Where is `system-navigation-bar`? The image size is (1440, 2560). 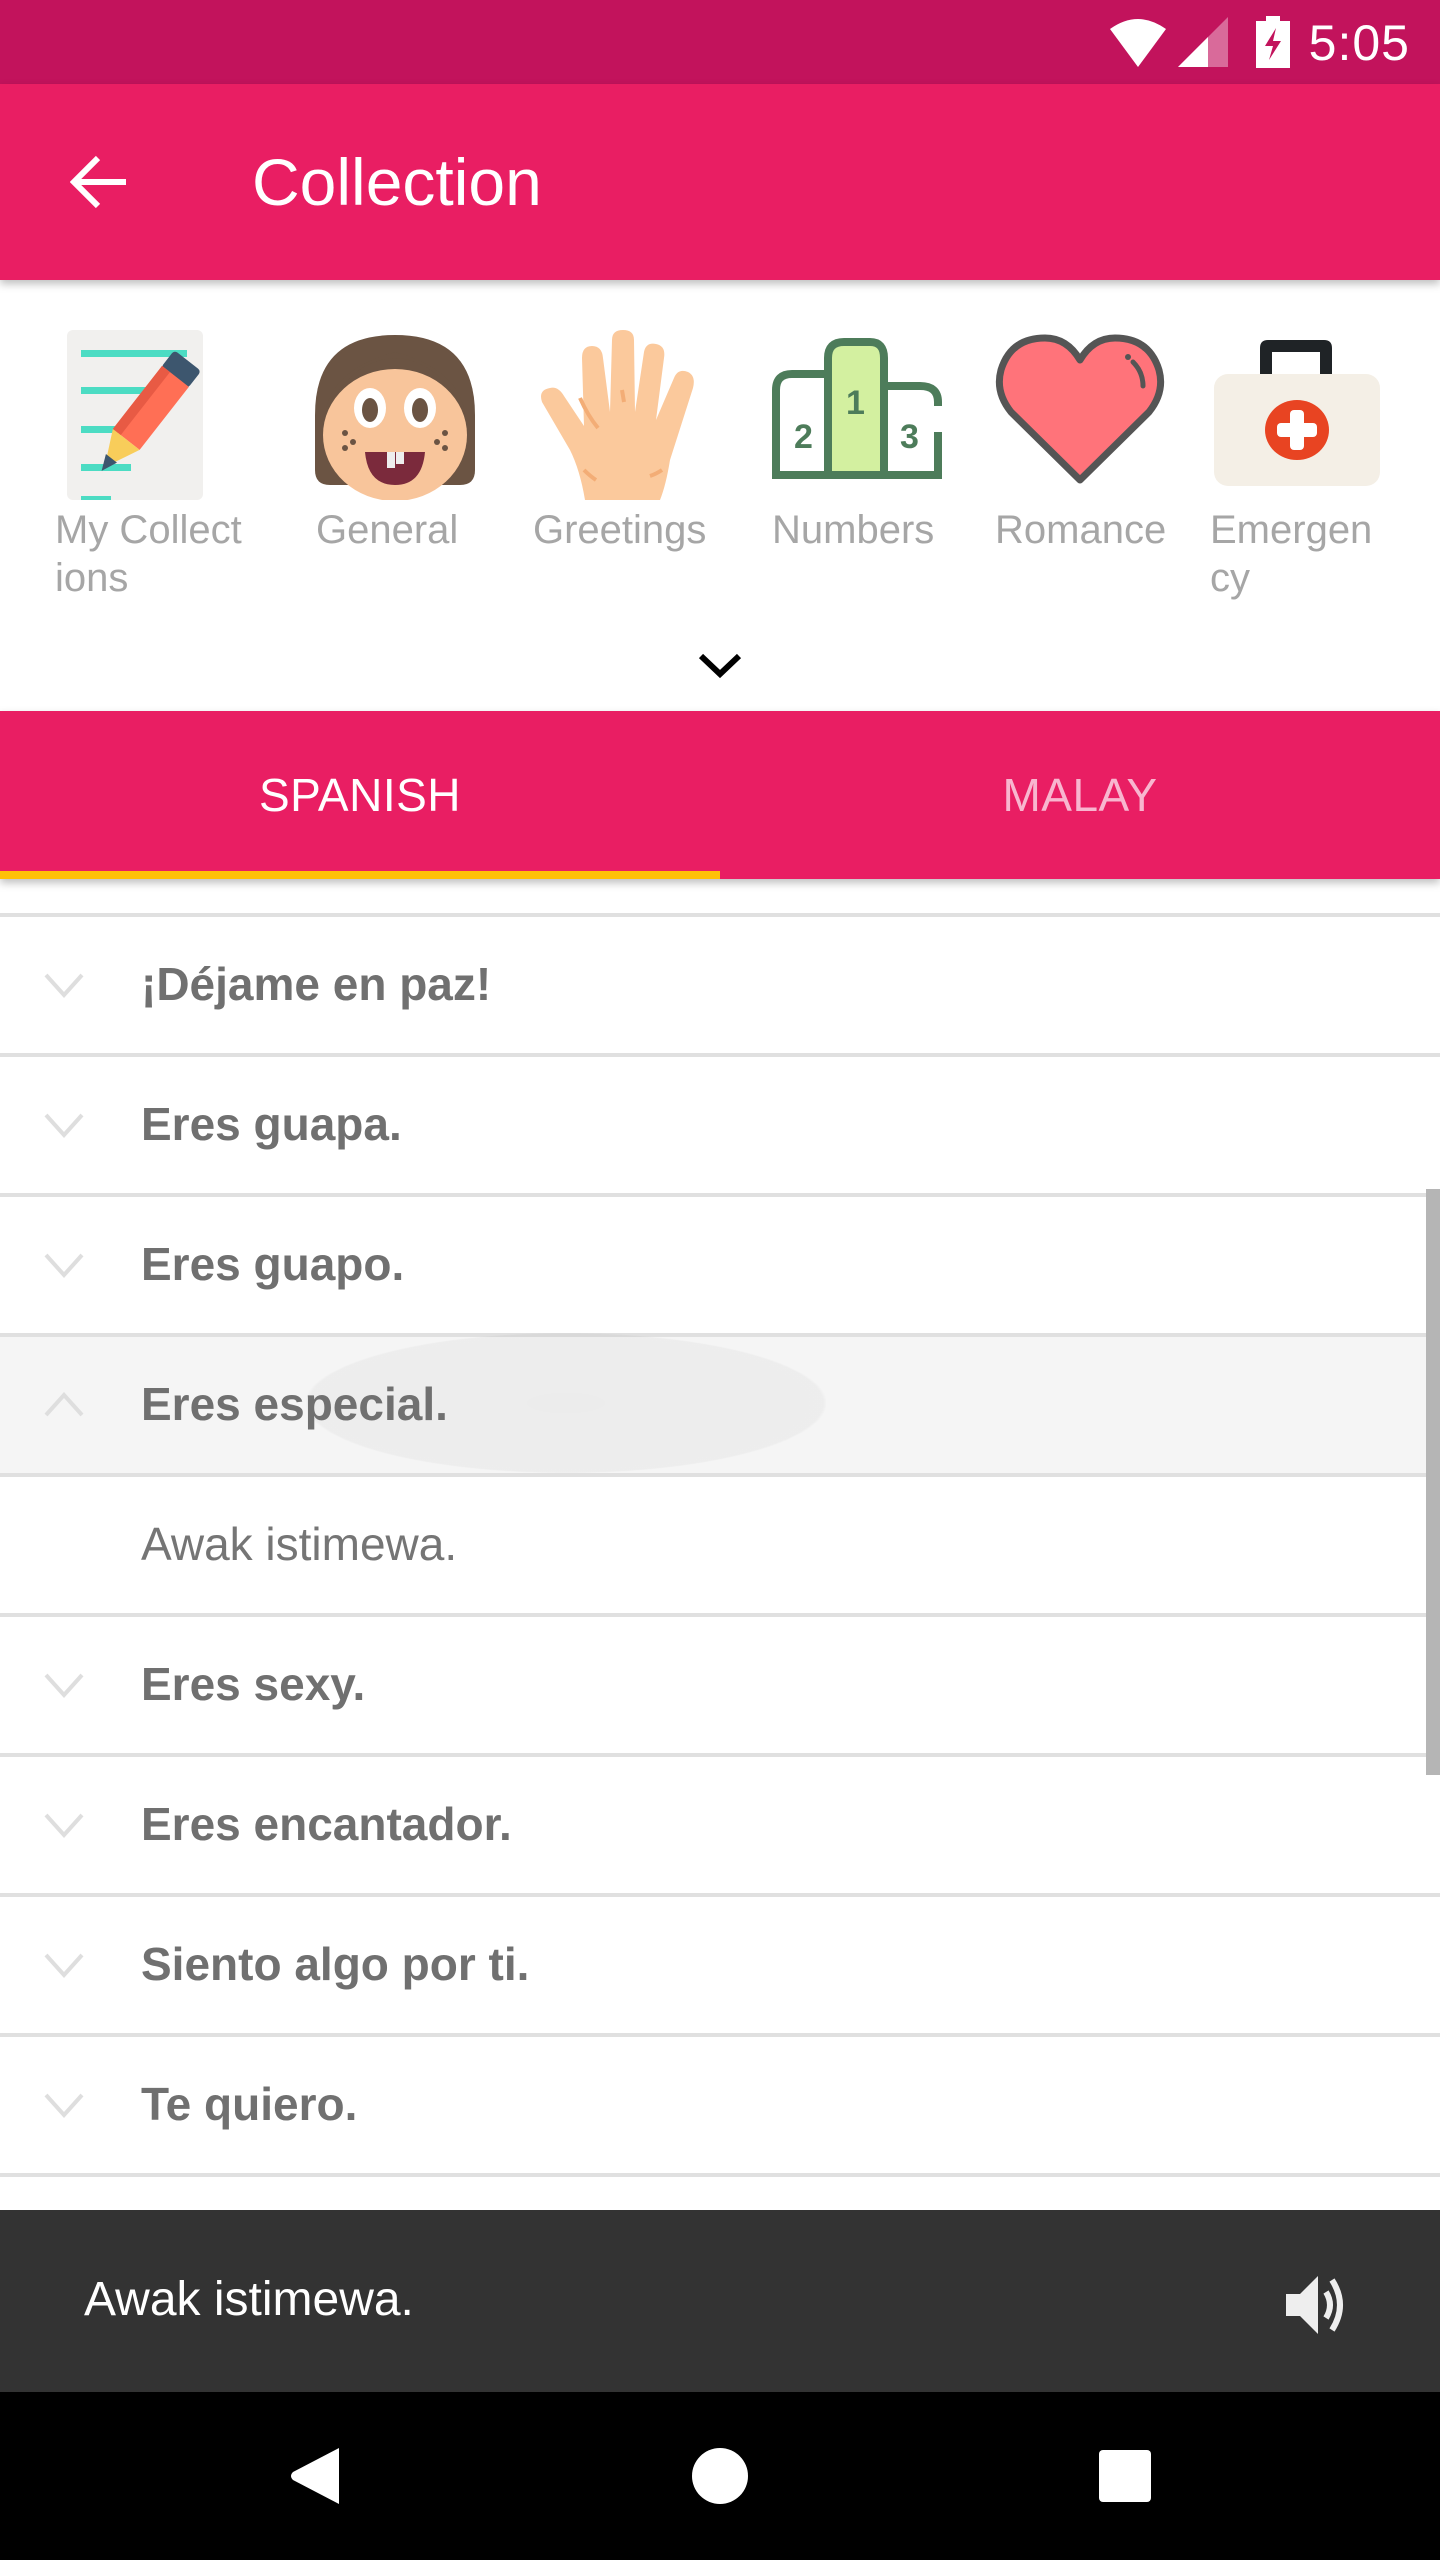 system-navigation-bar is located at coordinates (720, 2476).